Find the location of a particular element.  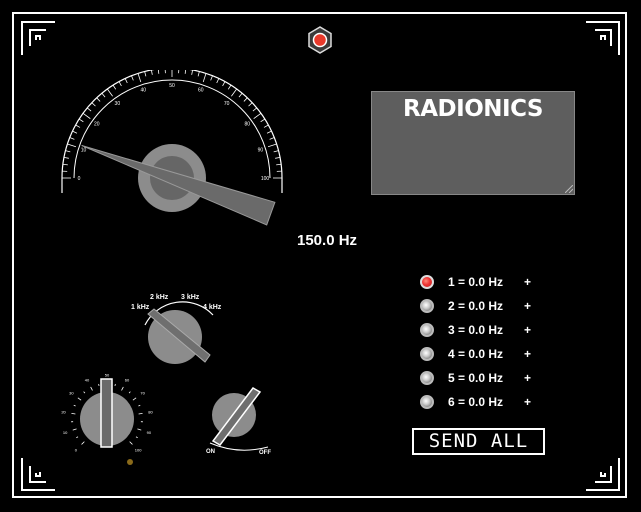

power-switch: ON OFF is located at coordinates (243, 422).